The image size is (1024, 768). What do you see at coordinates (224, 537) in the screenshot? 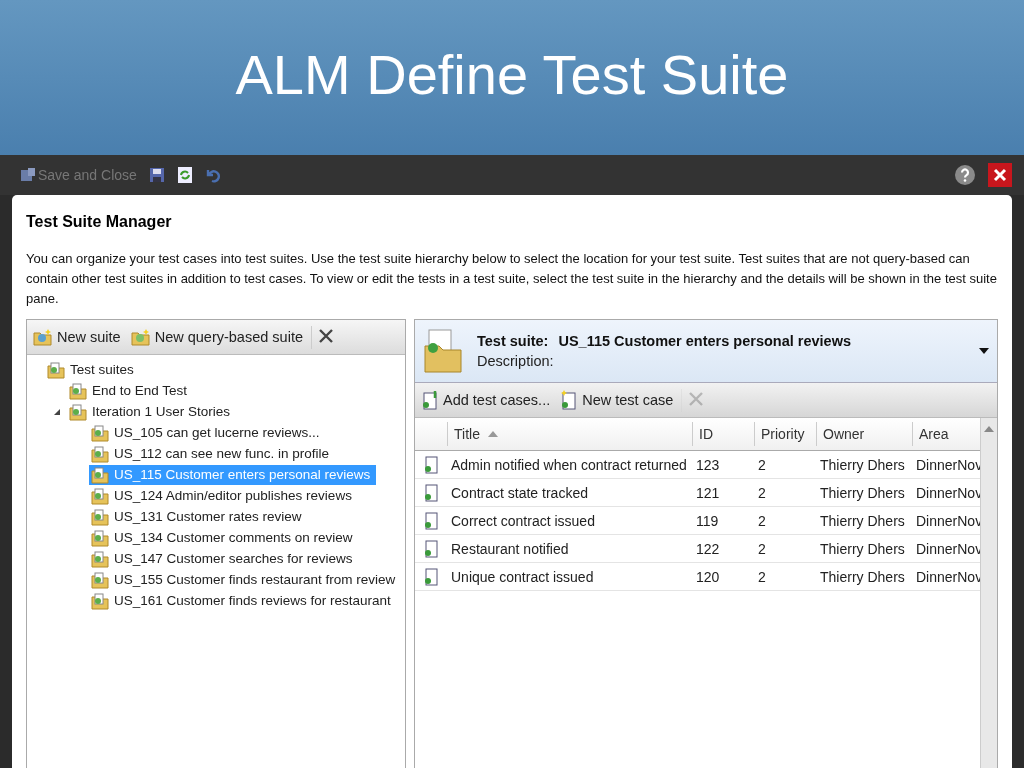
I see `tree-item: US_134 Customer comments on review` at bounding box center [224, 537].